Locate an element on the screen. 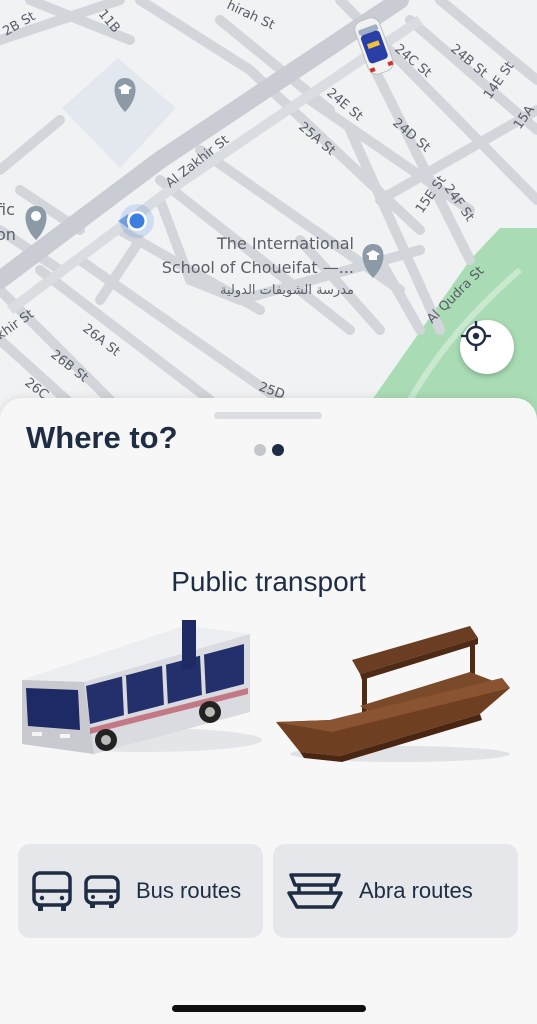 Image resolution: width=537 pixels, height=1024 pixels. bus-icon is located at coordinates (102, 891).